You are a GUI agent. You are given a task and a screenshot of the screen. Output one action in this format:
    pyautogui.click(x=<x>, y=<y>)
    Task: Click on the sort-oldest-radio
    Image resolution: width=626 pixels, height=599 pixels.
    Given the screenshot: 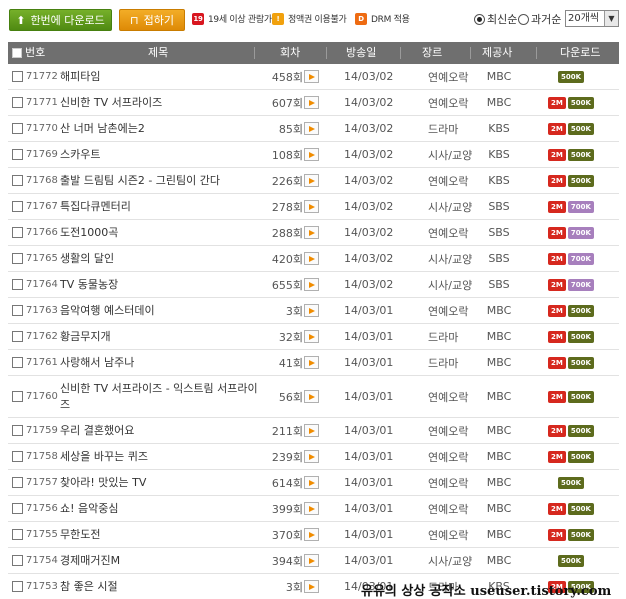 What is the action you would take?
    pyautogui.click(x=523, y=19)
    